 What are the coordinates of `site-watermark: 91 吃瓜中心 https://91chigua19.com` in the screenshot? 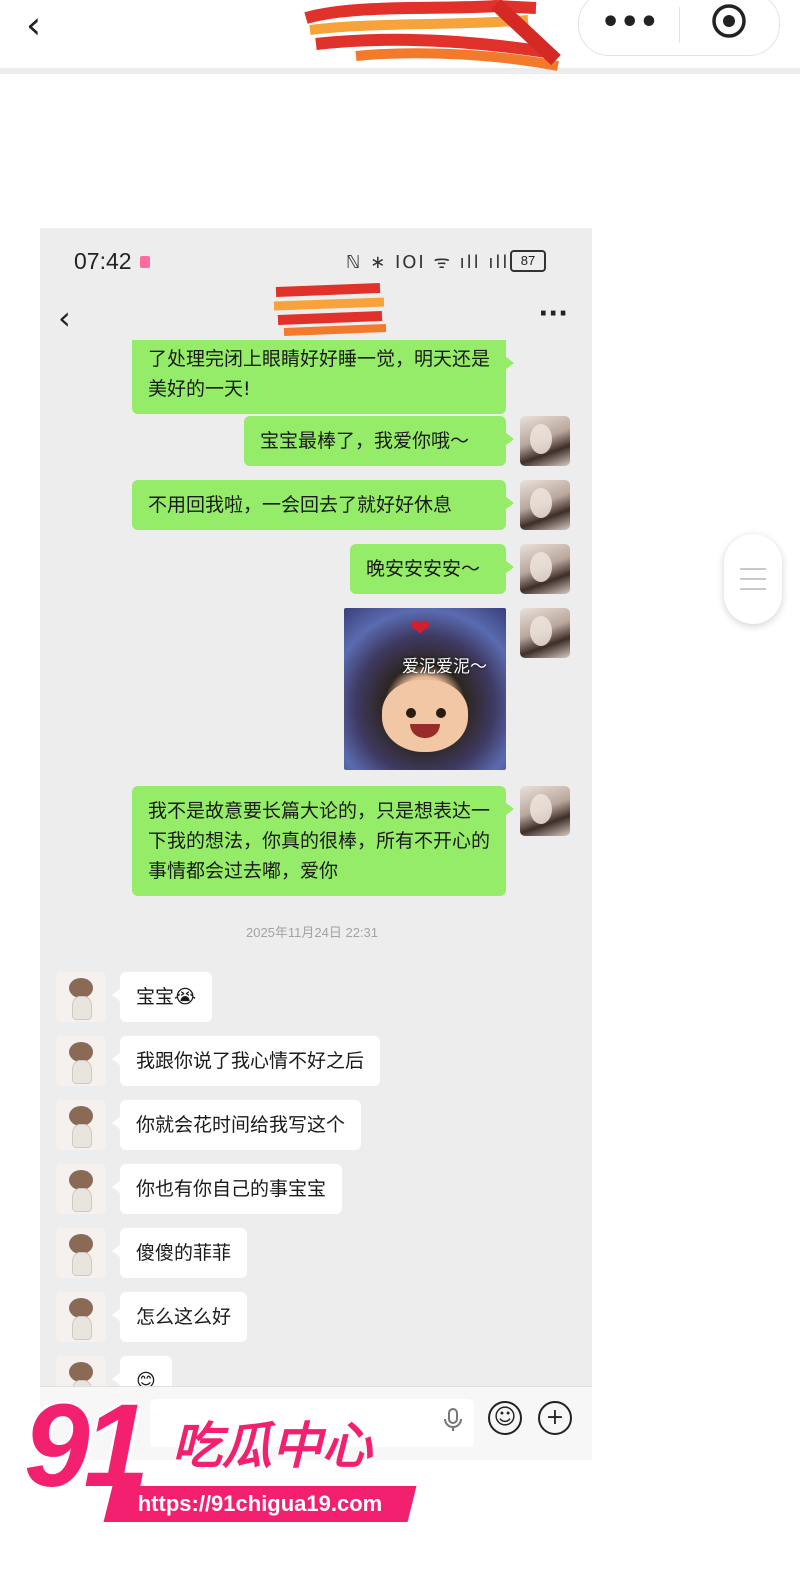 It's located at (224, 1466).